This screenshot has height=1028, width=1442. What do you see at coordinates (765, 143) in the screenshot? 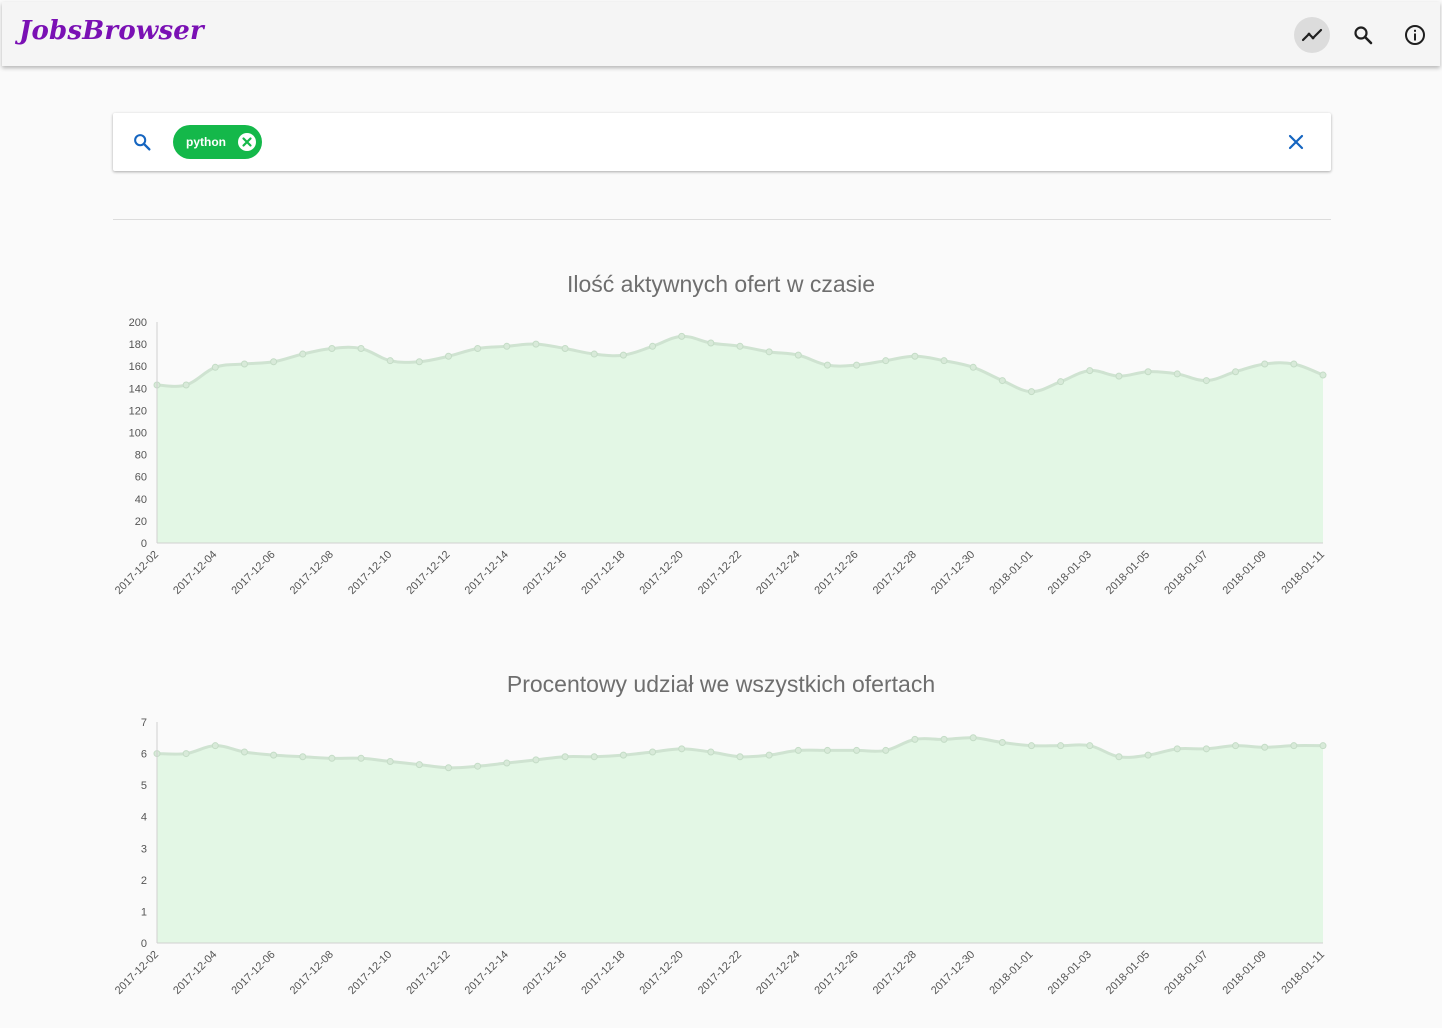
I see `search-input` at bounding box center [765, 143].